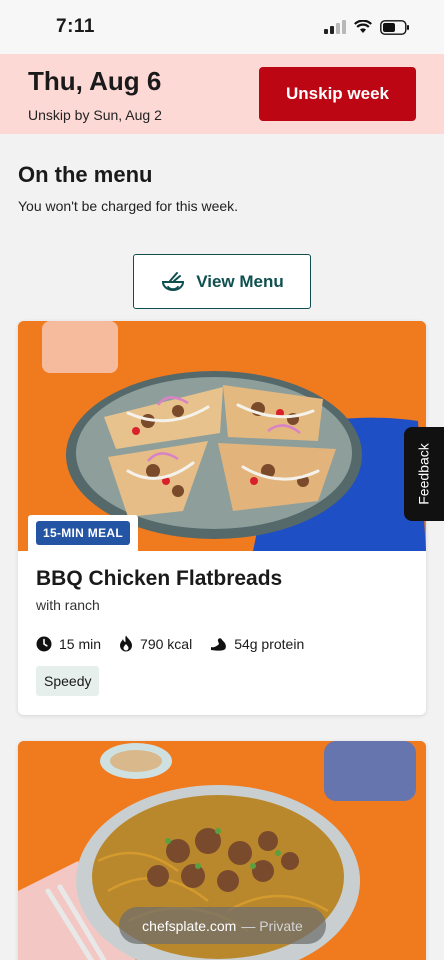 The image size is (444, 960). What do you see at coordinates (68, 605) in the screenshot?
I see `meal-subtitle: with ranch` at bounding box center [68, 605].